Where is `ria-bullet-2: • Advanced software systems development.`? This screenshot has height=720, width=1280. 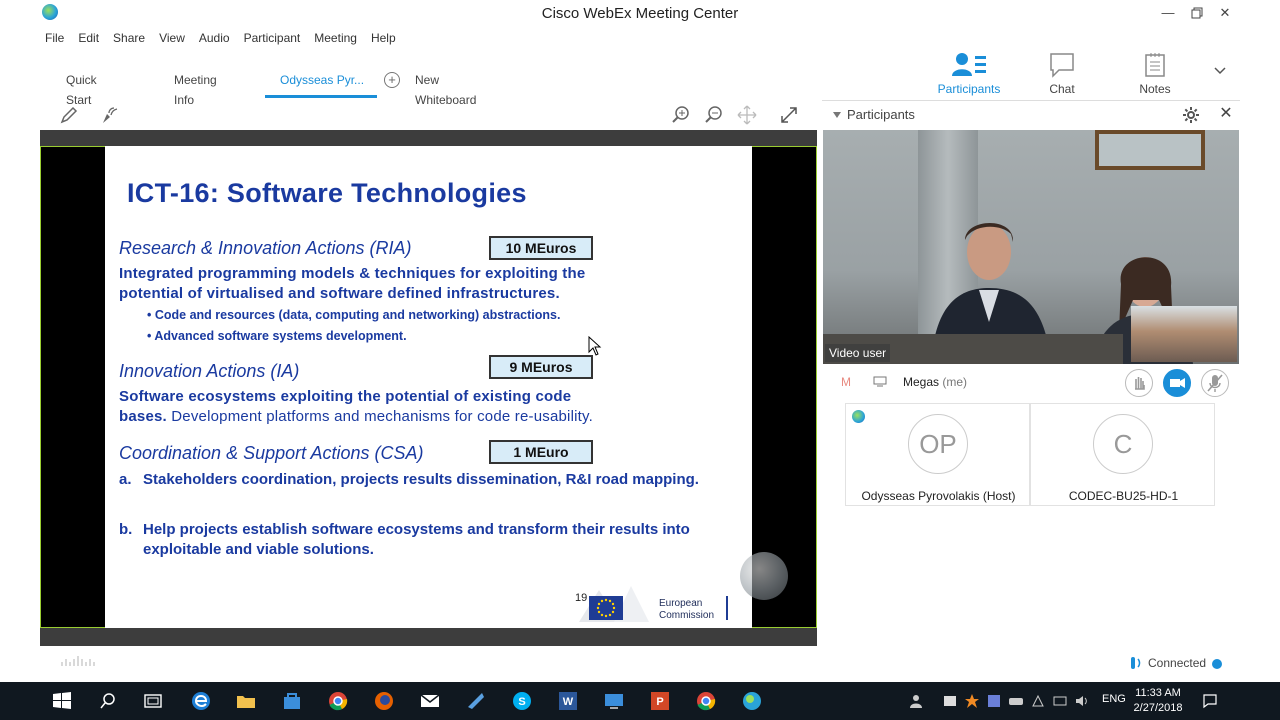 ria-bullet-2: • Advanced software systems development. is located at coordinates (277, 336).